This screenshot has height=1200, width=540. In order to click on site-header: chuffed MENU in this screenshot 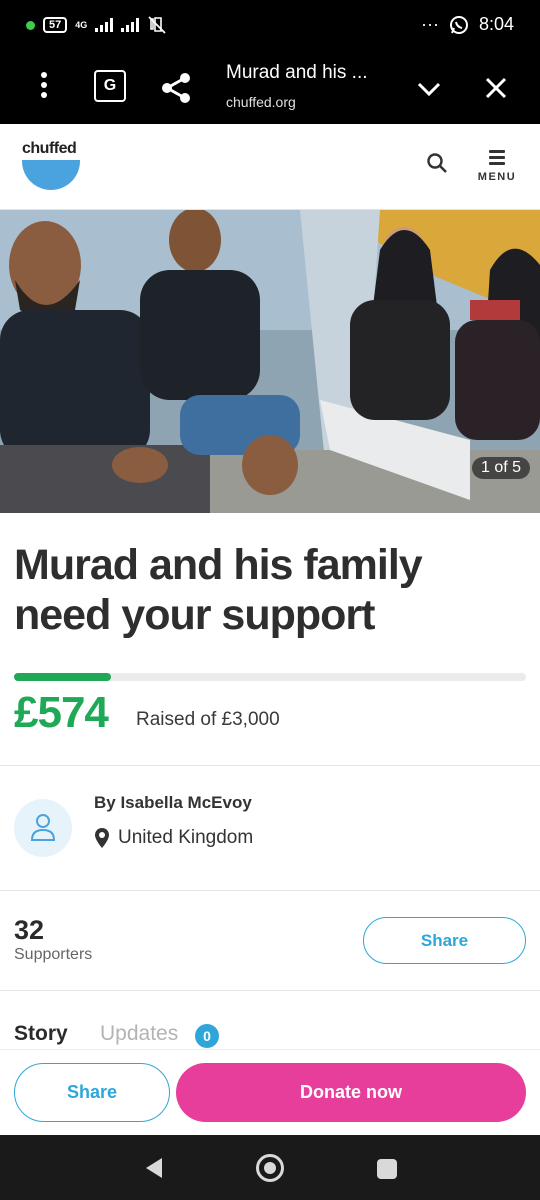, I will do `click(270, 167)`.